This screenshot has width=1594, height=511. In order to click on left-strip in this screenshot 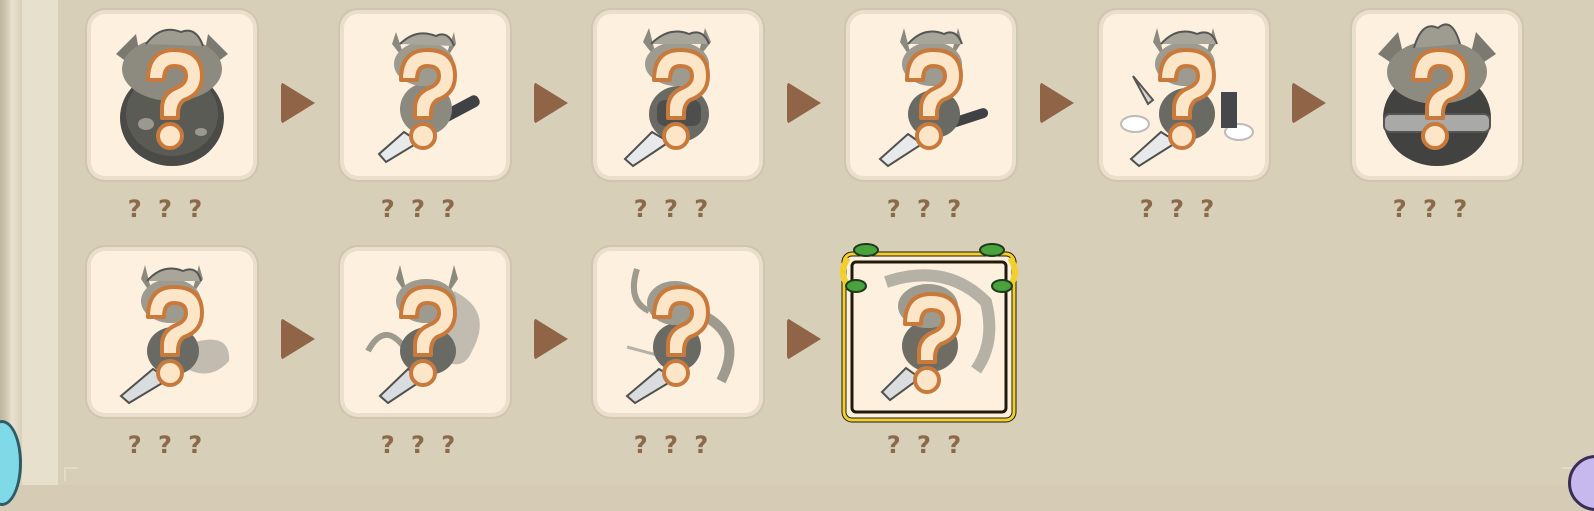, I will do `click(40, 242)`.